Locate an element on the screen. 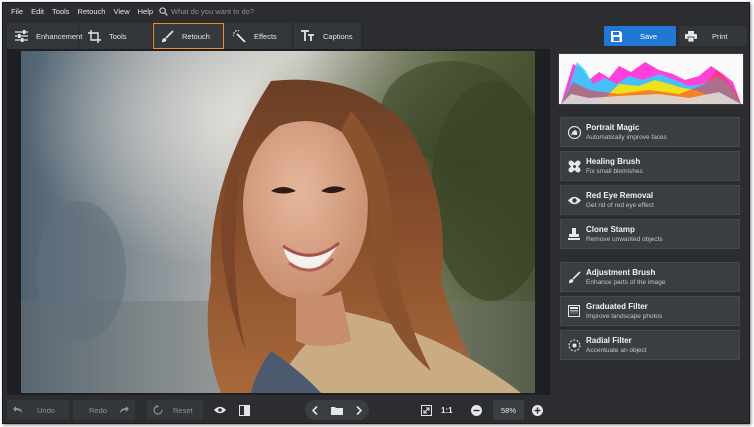 This screenshot has height=427, width=754. tool-title: Radial Filter is located at coordinates (609, 340).